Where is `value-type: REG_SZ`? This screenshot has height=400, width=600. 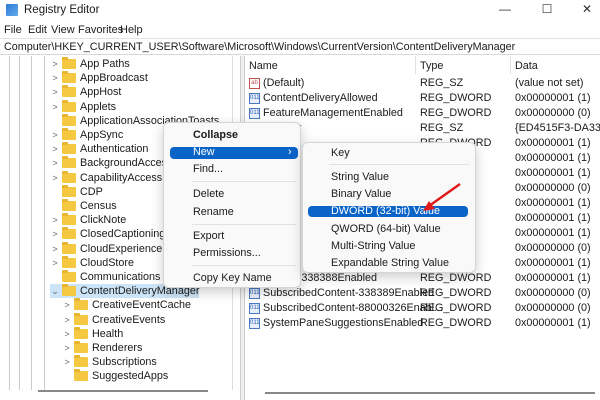
value-type: REG_SZ is located at coordinates (442, 83).